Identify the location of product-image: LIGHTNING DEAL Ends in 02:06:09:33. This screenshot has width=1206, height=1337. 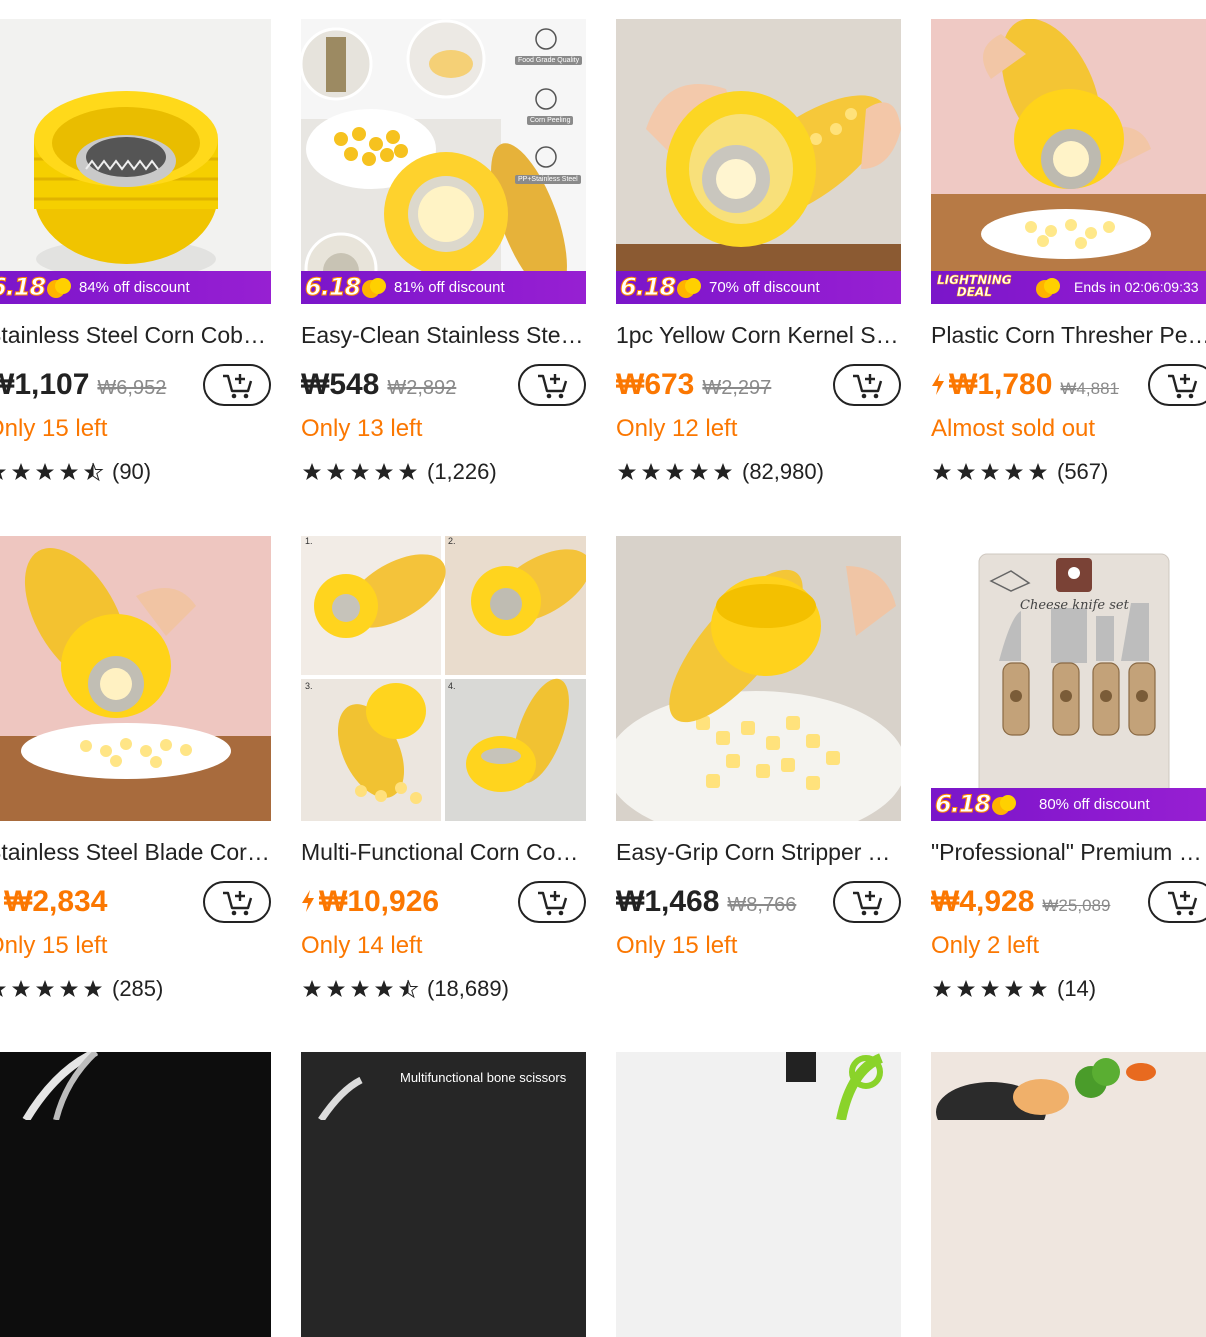
(1068, 161).